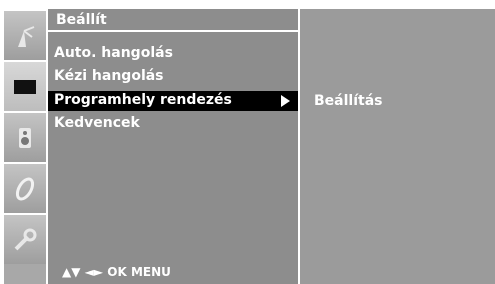  I want to click on antenna-icon, so click(26, 36).